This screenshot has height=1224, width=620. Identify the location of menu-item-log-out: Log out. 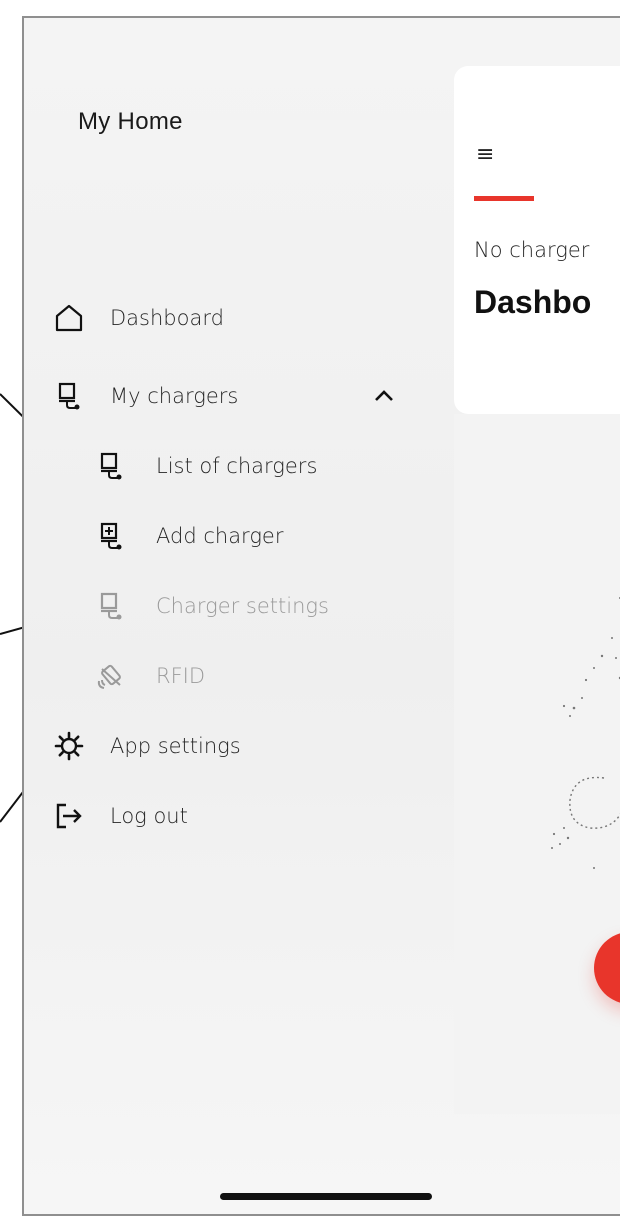
(121, 816).